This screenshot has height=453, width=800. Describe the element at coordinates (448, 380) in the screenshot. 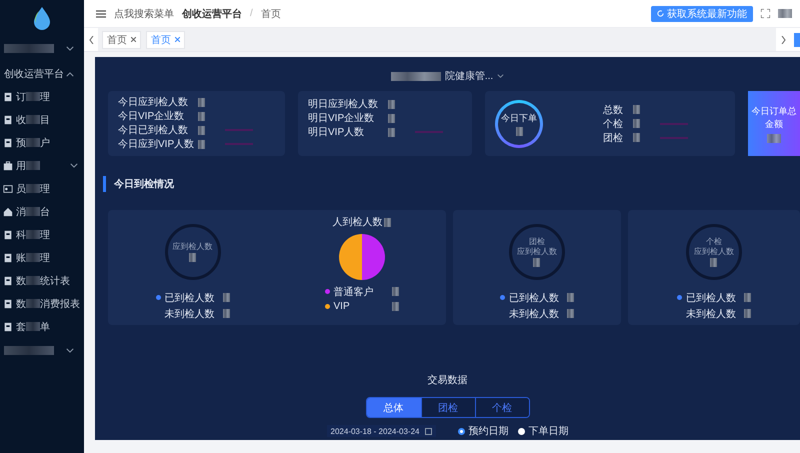

I see `section-heading: 交易数据` at that location.